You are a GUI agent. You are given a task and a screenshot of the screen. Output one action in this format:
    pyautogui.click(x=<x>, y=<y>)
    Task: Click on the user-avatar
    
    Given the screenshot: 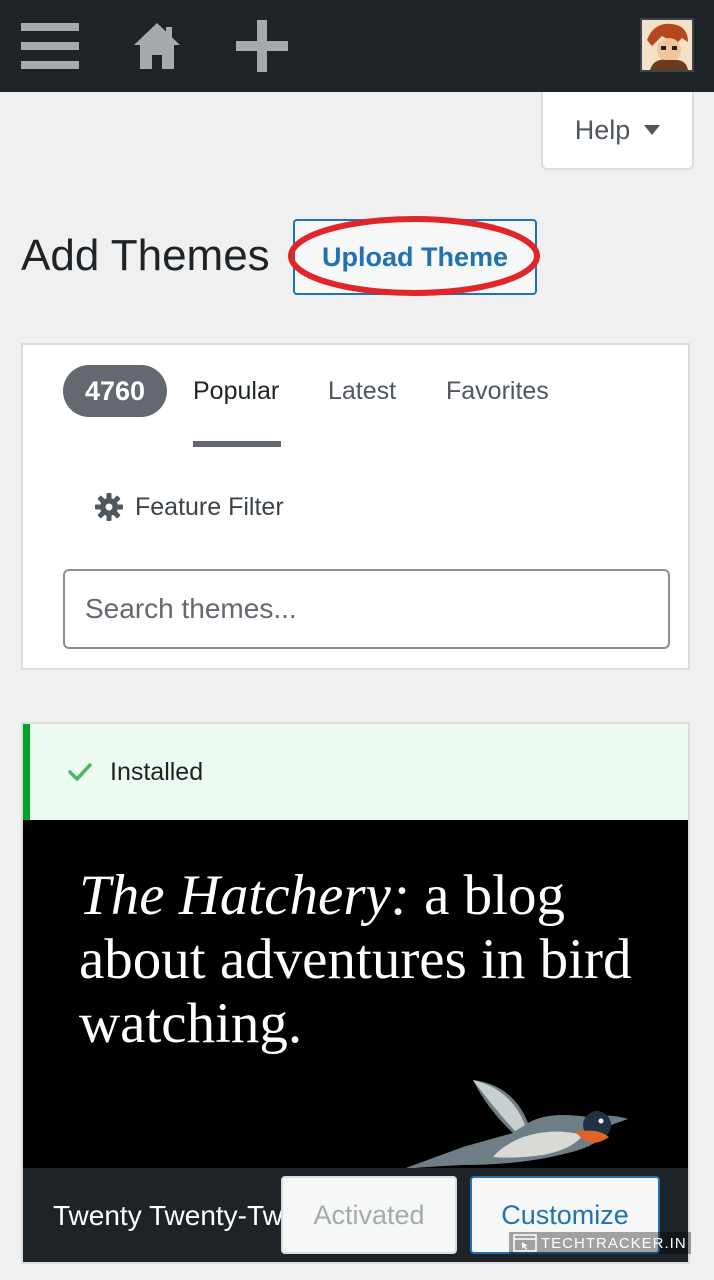 What is the action you would take?
    pyautogui.click(x=667, y=45)
    